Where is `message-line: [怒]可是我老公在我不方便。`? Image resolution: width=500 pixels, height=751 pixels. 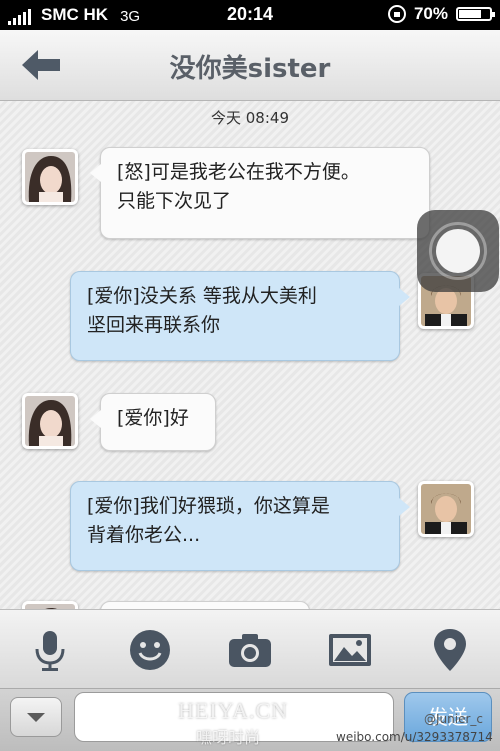 message-line: [怒]可是我老公在我不方便。 is located at coordinates (238, 172).